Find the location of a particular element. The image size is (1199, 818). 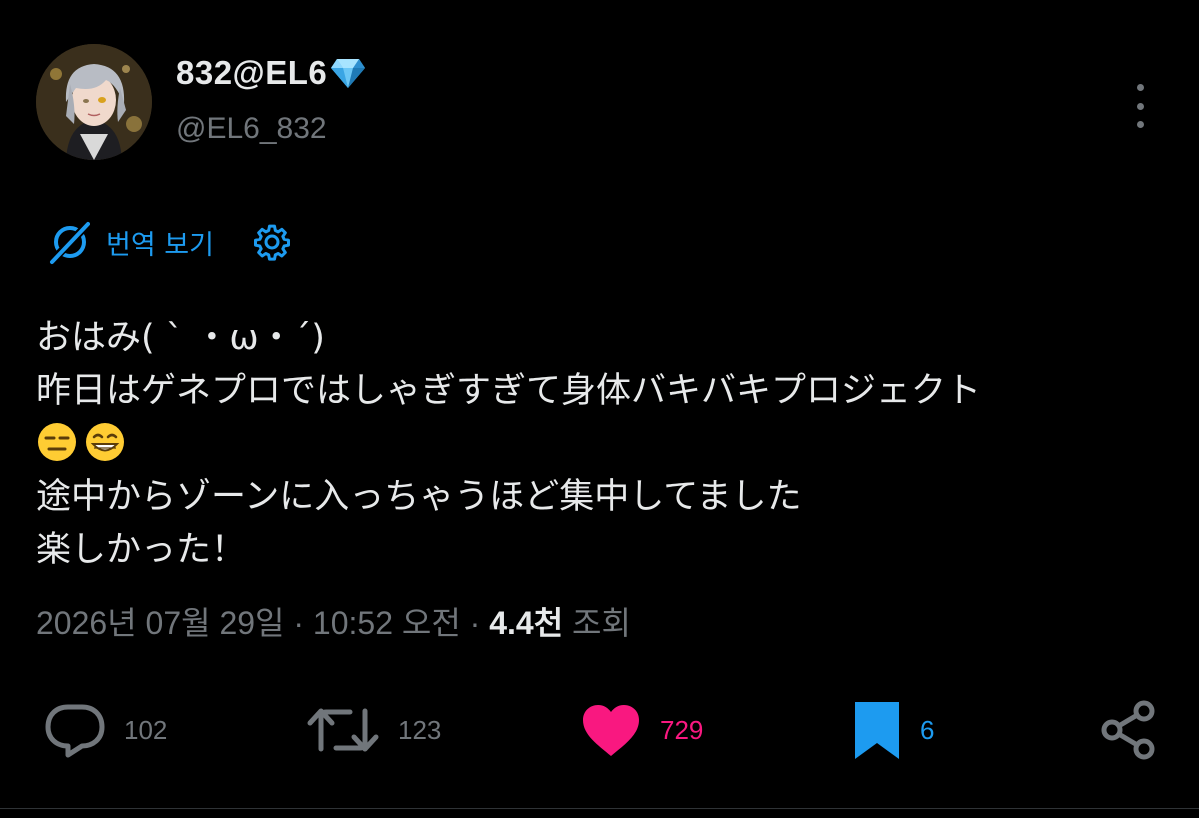

gem-emoji-icon is located at coordinates (348, 73).